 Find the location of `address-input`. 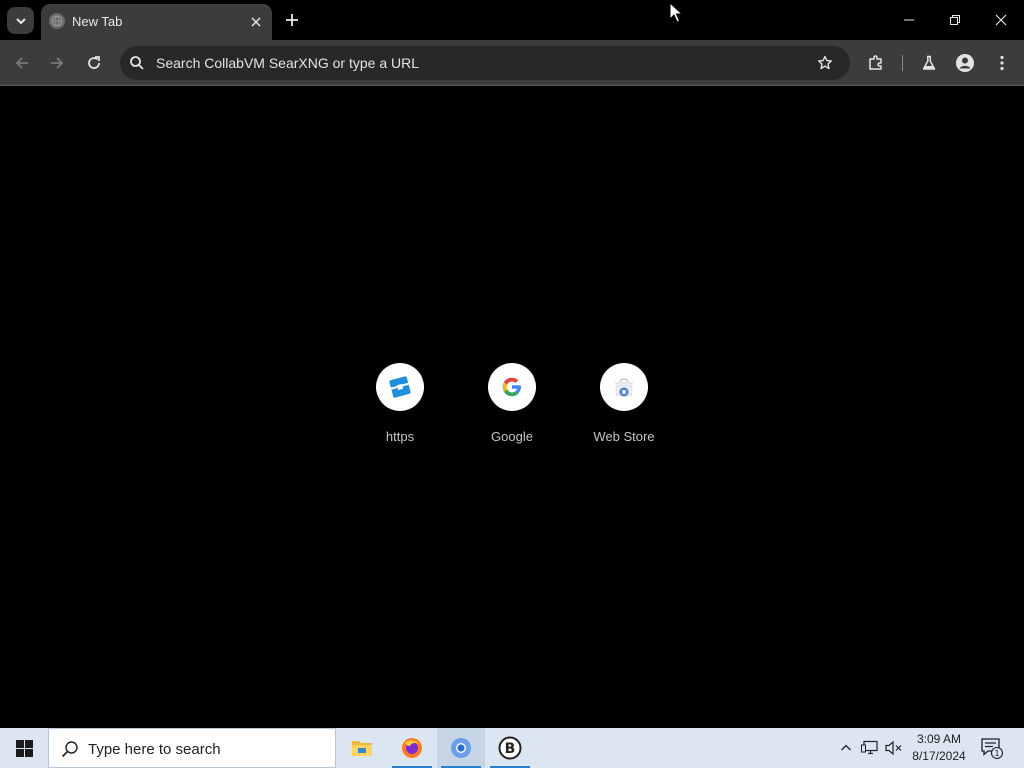

address-input is located at coordinates (476, 63).